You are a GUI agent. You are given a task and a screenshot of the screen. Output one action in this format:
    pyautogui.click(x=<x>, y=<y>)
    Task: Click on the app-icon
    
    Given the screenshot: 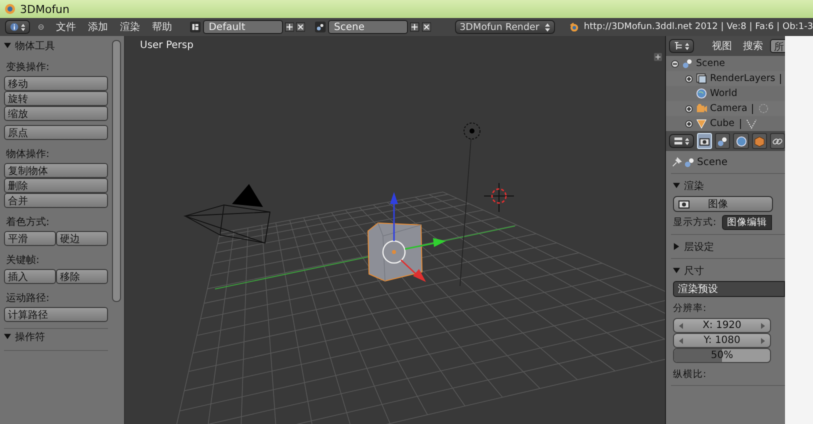 What is the action you would take?
    pyautogui.click(x=10, y=9)
    